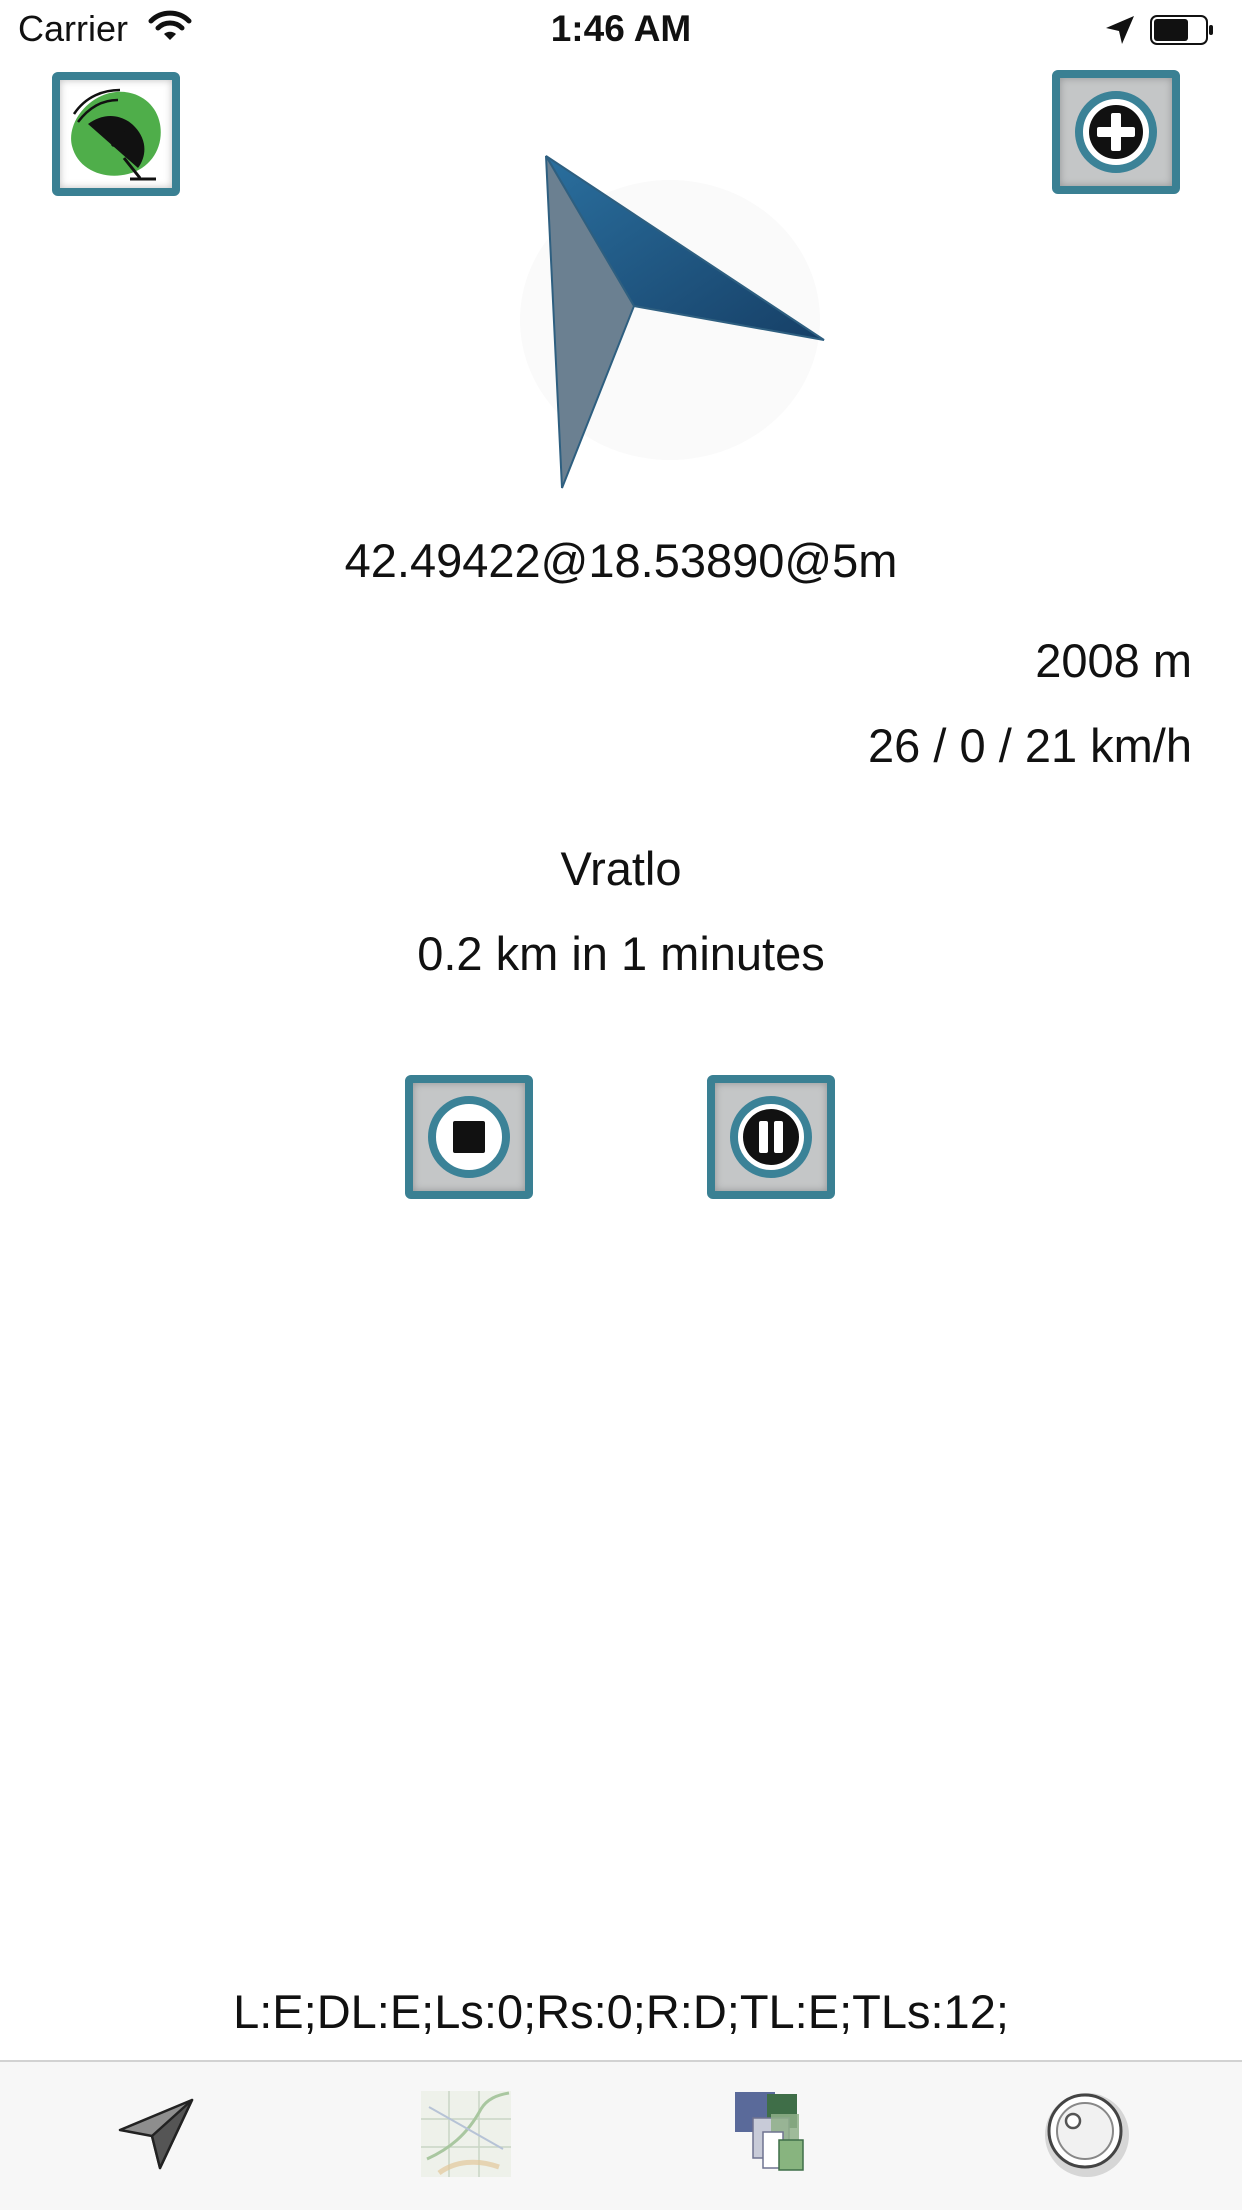  What do you see at coordinates (621, 868) in the screenshot?
I see `destination-name: Vratlo` at bounding box center [621, 868].